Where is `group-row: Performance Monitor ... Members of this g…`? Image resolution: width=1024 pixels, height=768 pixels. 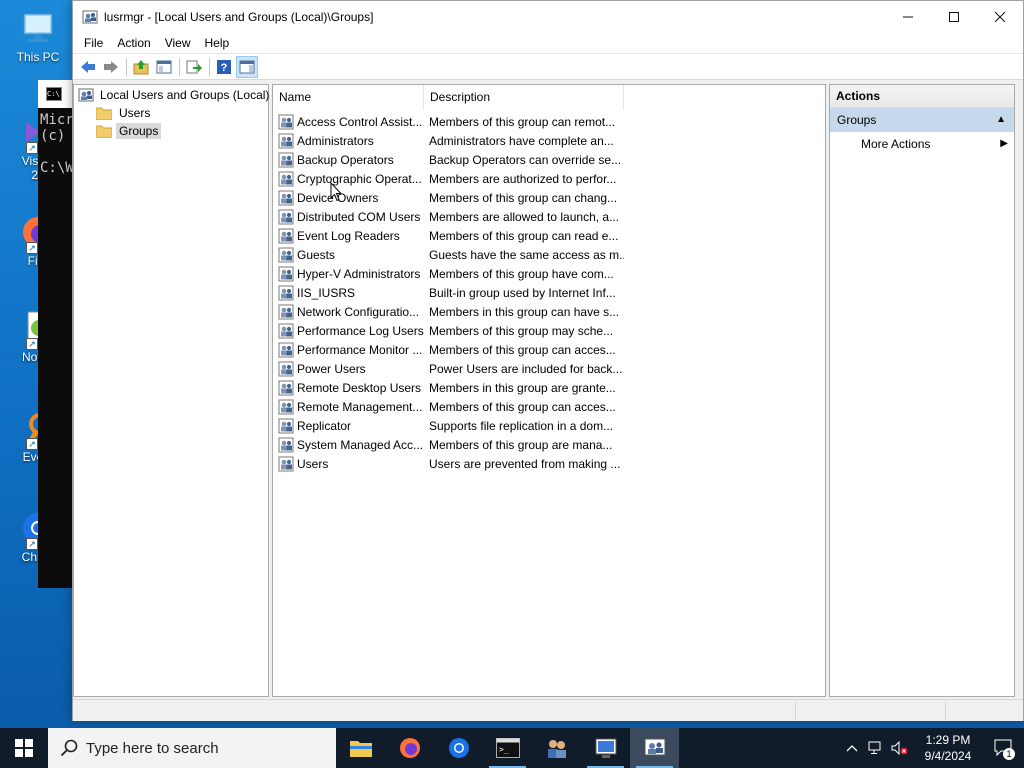
group-row: Performance Monitor ... Members of this g… is located at coordinates (549, 349).